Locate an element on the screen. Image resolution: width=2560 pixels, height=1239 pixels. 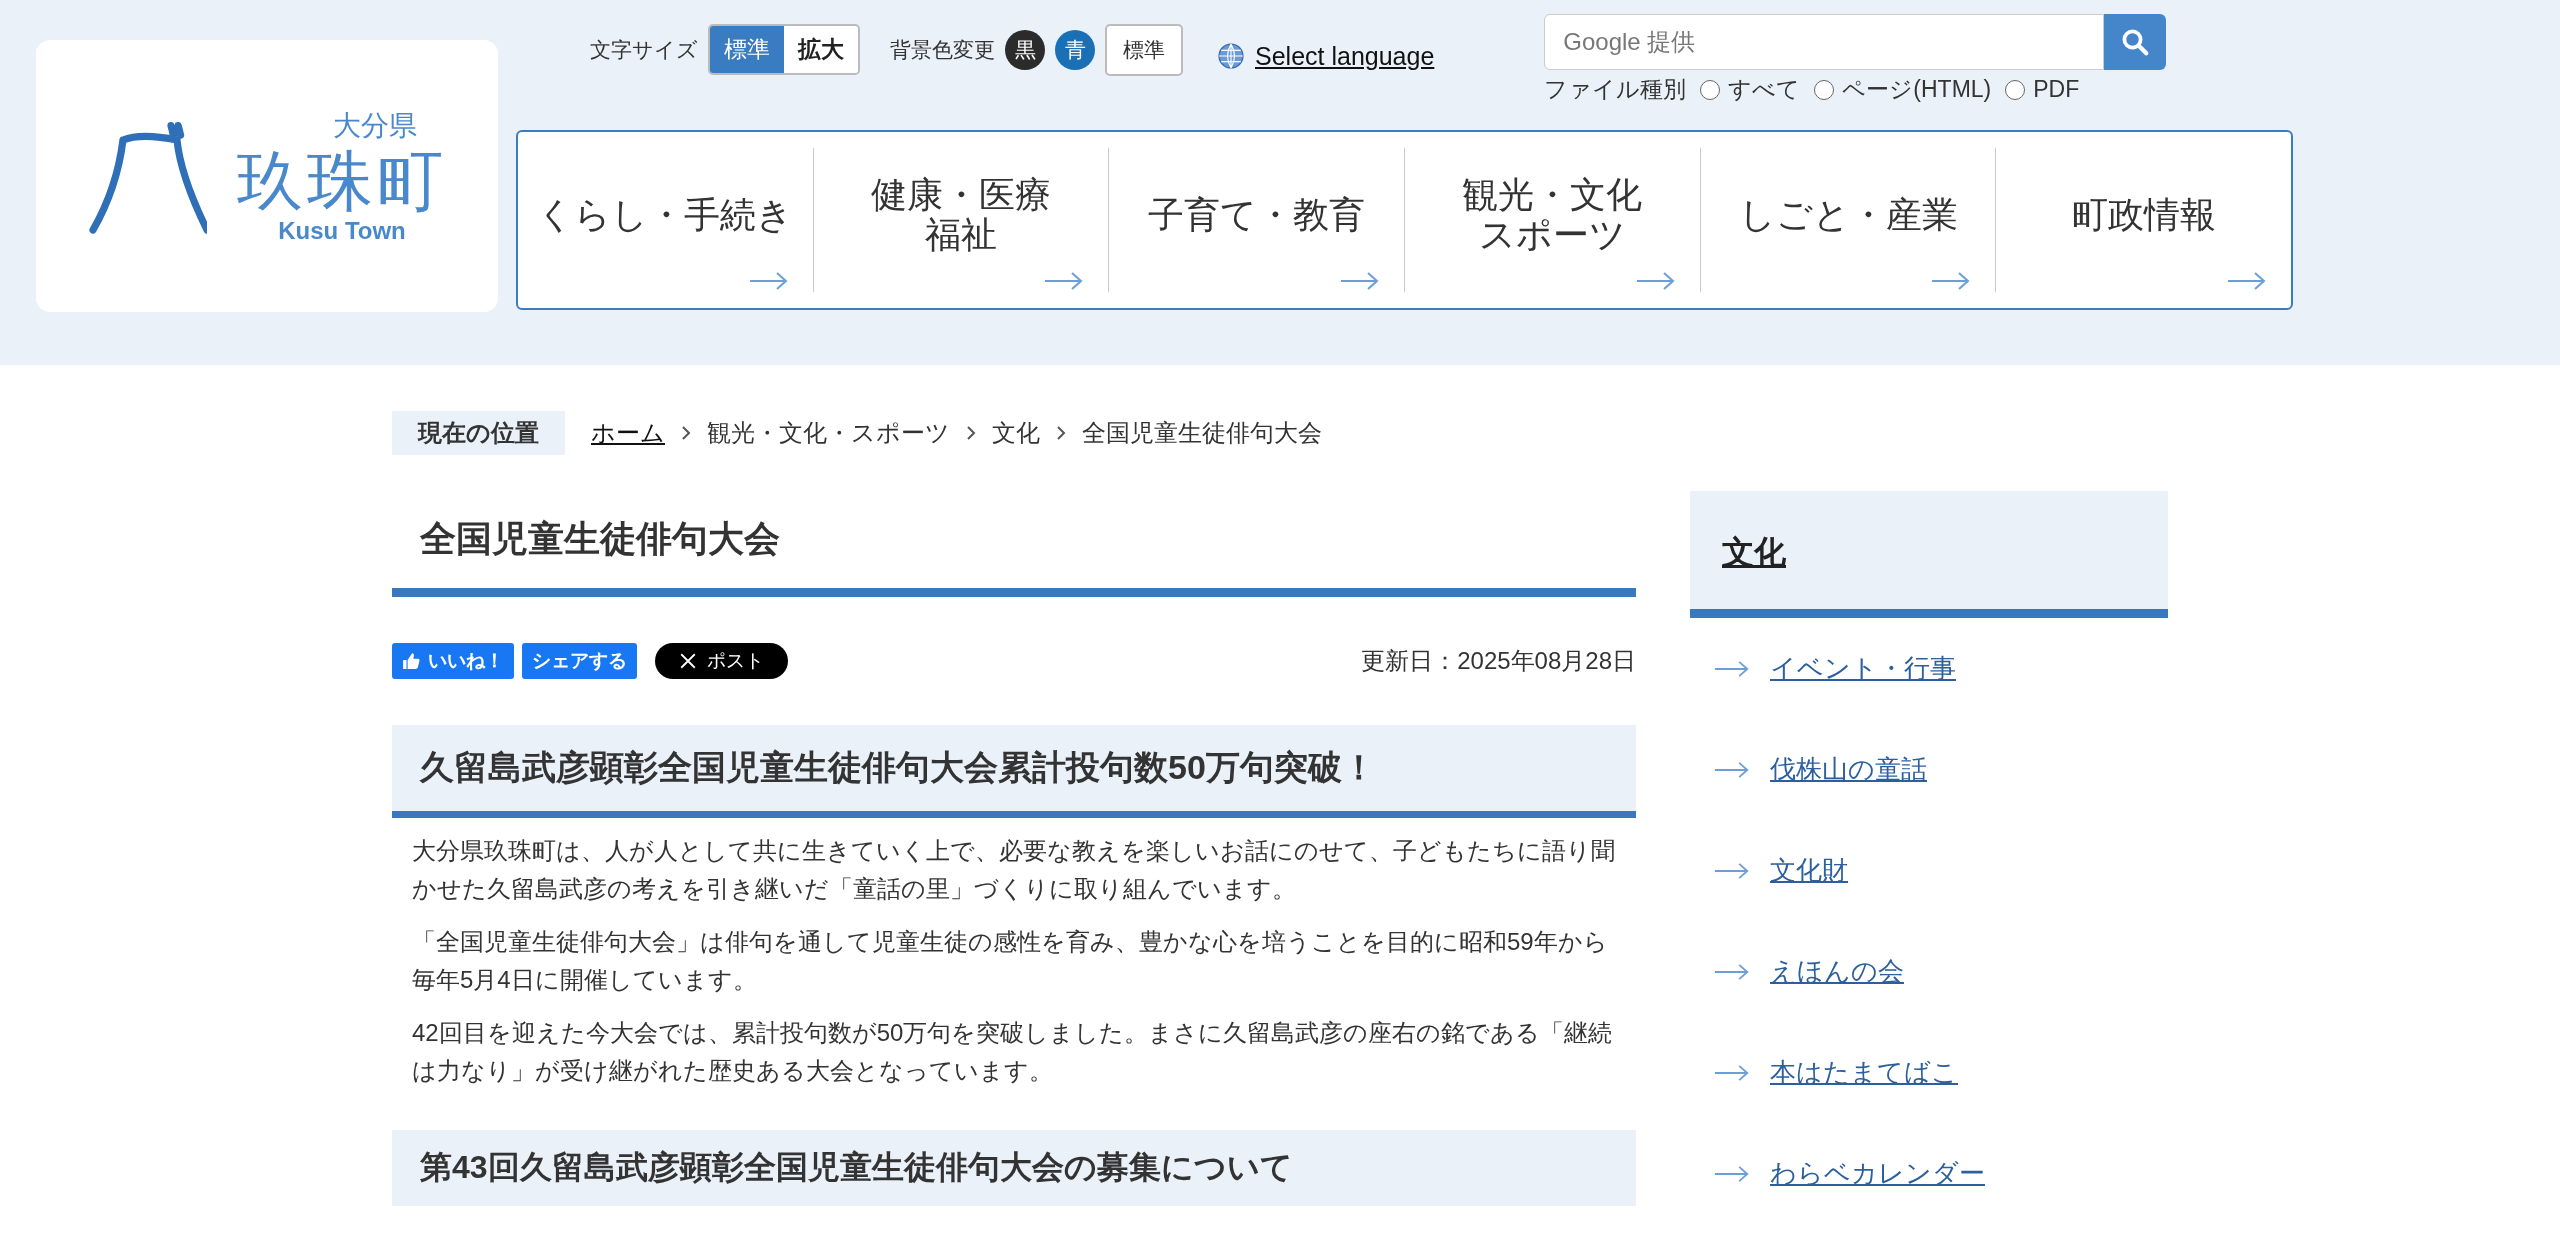
radio-label: ページ(HTML) is located at coordinates (1917, 89).